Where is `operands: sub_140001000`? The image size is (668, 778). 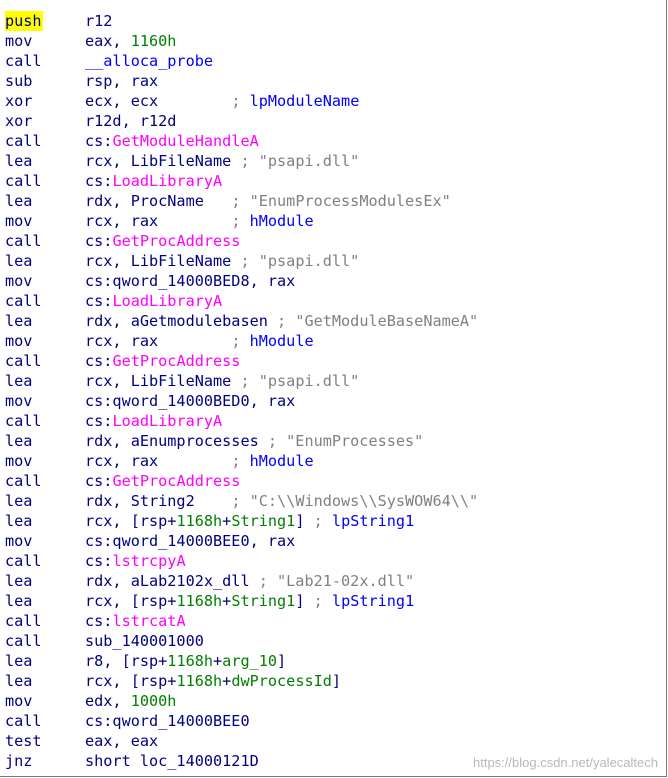
operands: sub_140001000 is located at coordinates (144, 641).